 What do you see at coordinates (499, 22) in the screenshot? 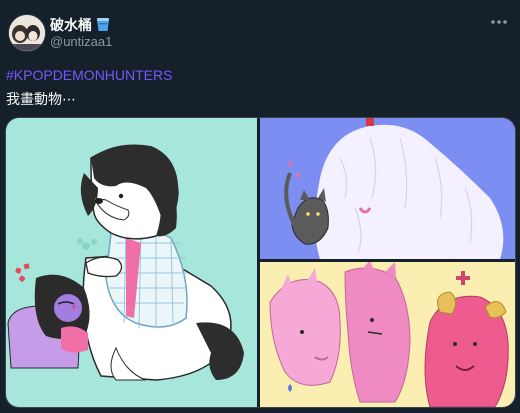
I see `more-options-icon` at bounding box center [499, 22].